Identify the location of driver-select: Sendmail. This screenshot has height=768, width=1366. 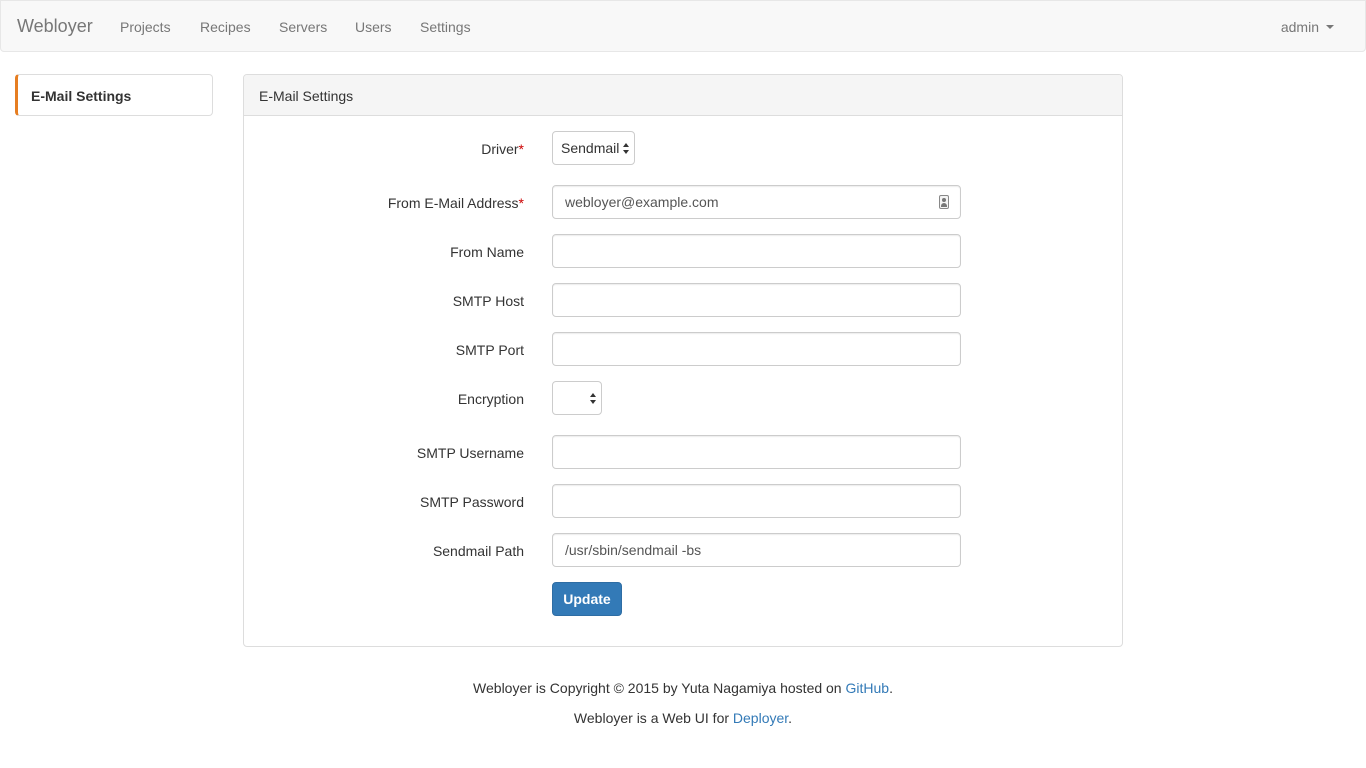
(593, 148).